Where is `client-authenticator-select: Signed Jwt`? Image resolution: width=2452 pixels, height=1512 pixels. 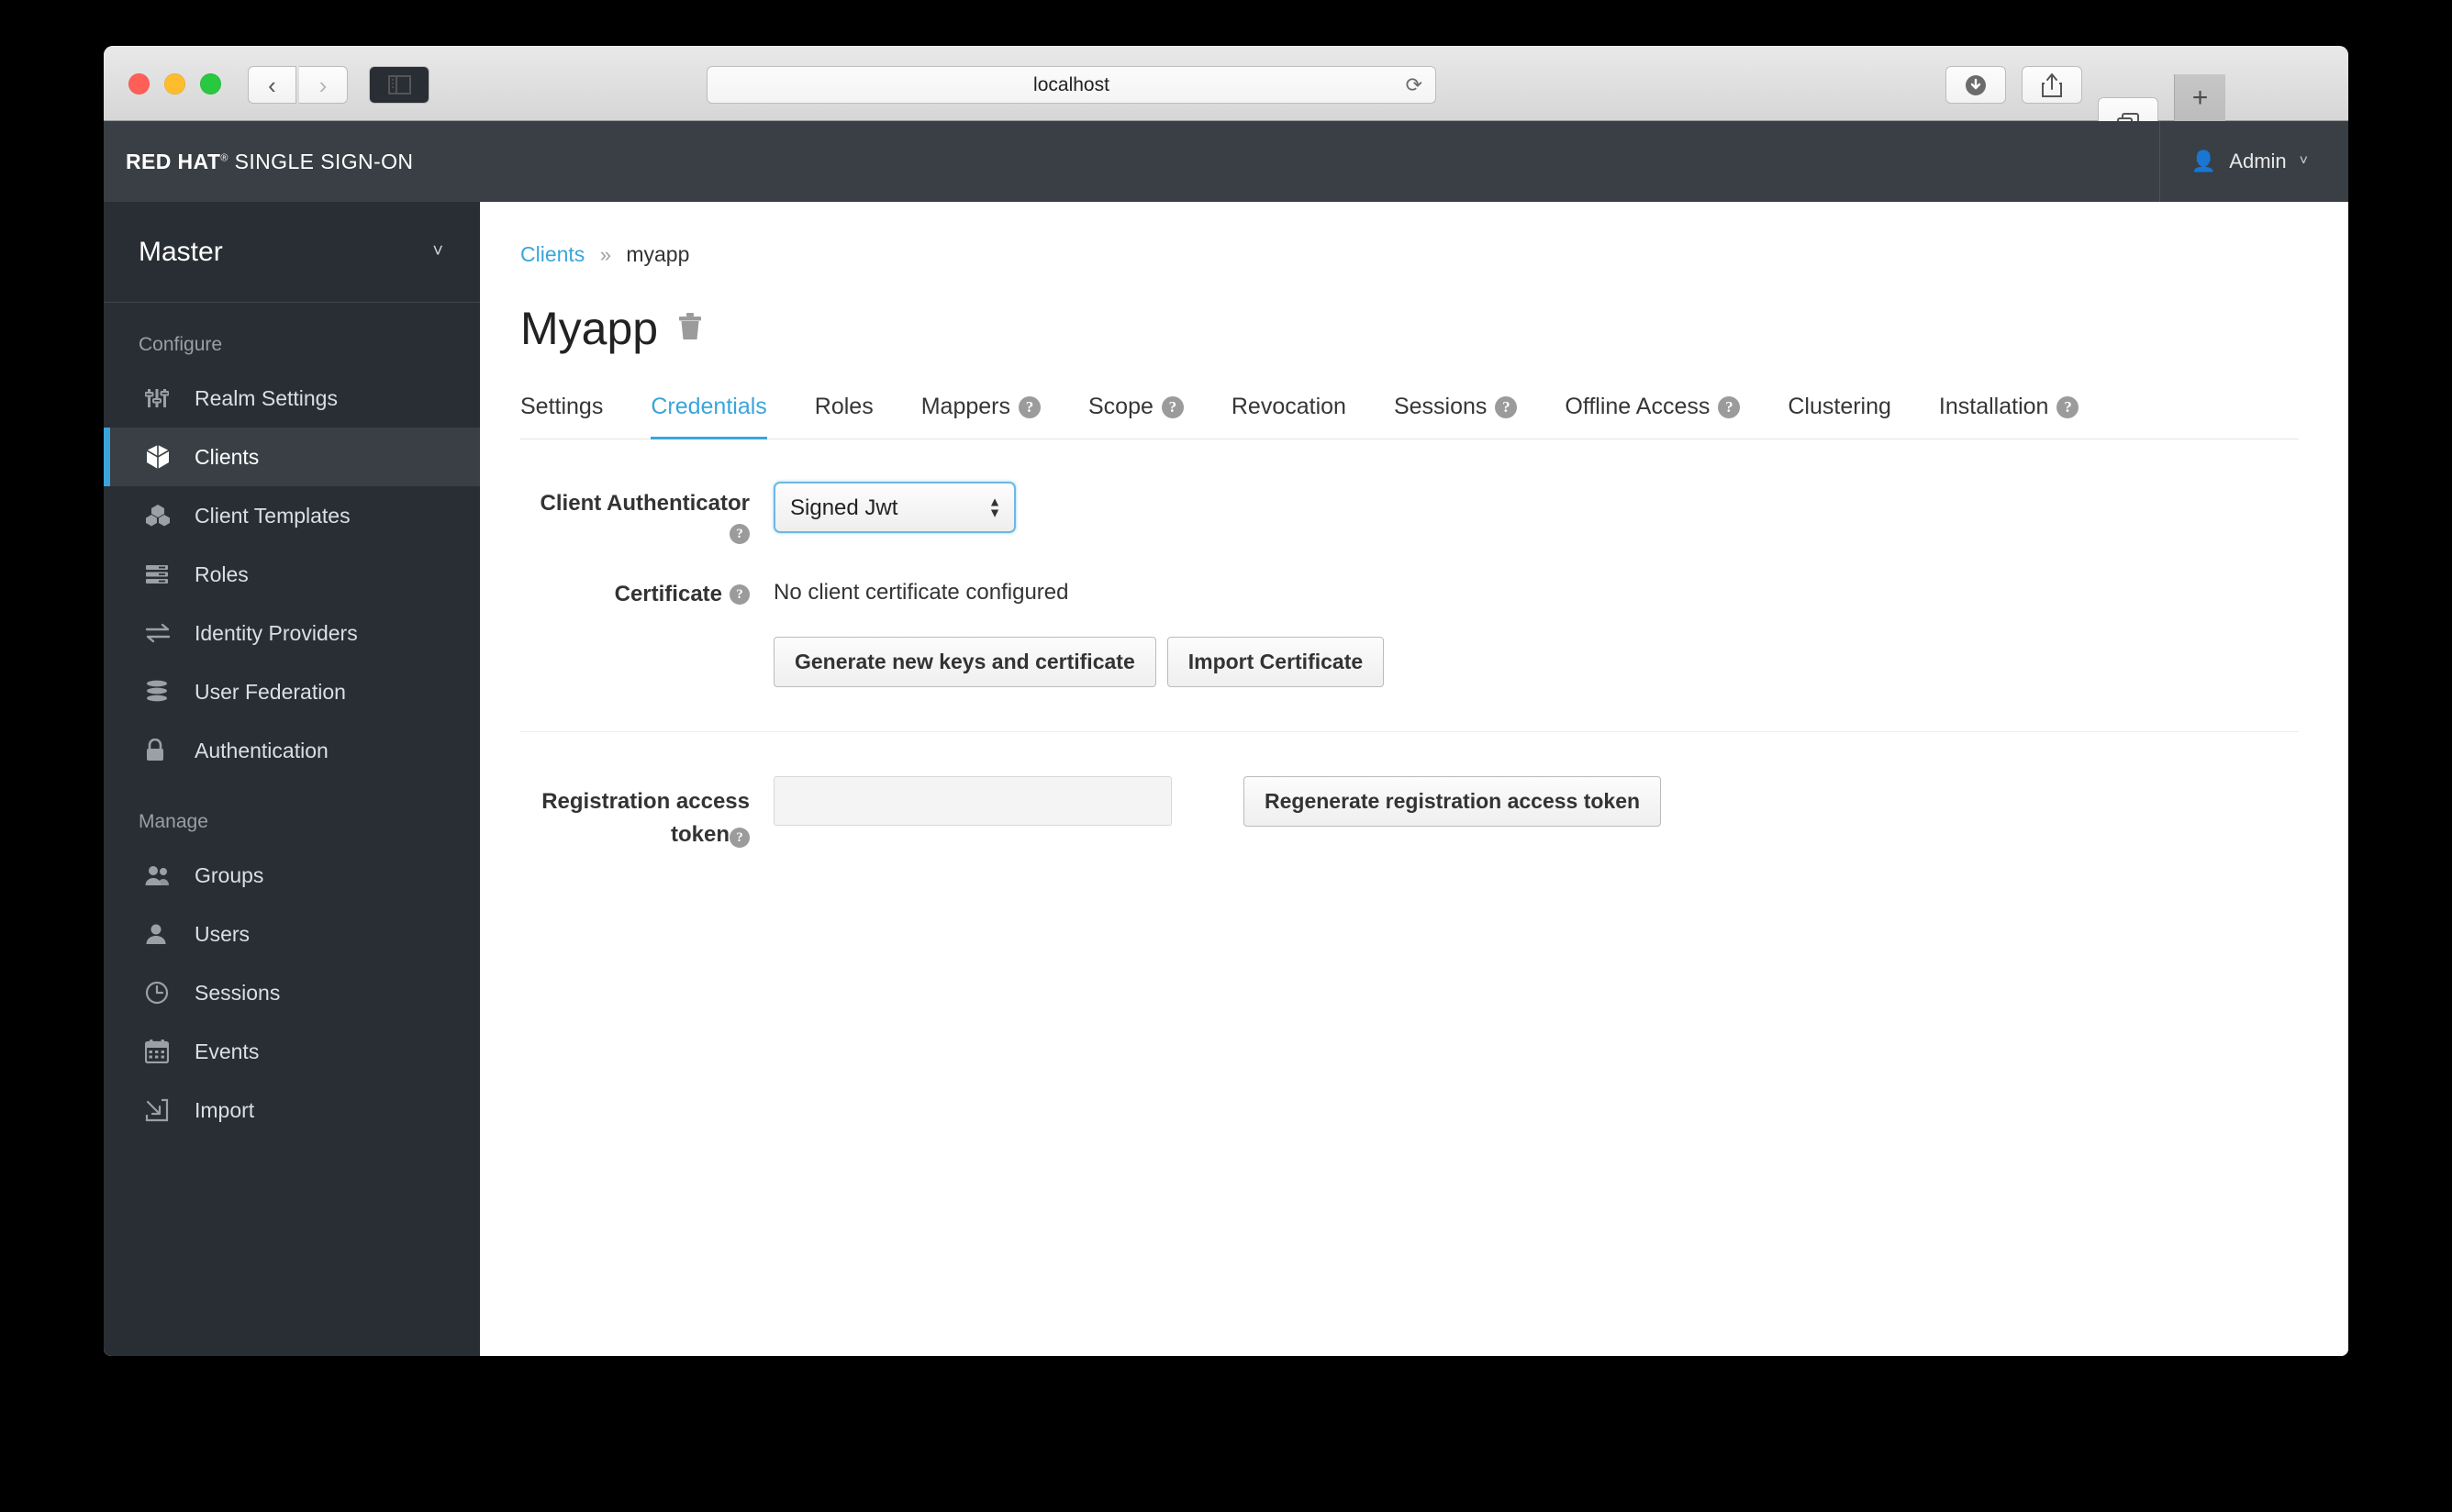
client-authenticator-select: Signed Jwt is located at coordinates (895, 507).